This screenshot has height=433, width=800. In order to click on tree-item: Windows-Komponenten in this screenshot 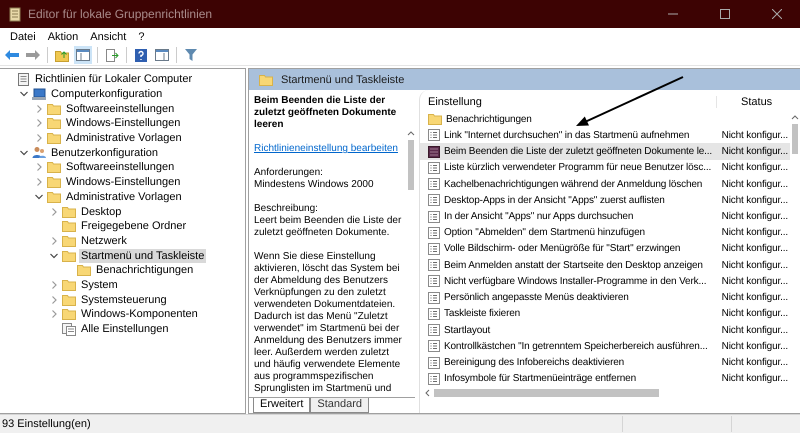, I will do `click(139, 314)`.